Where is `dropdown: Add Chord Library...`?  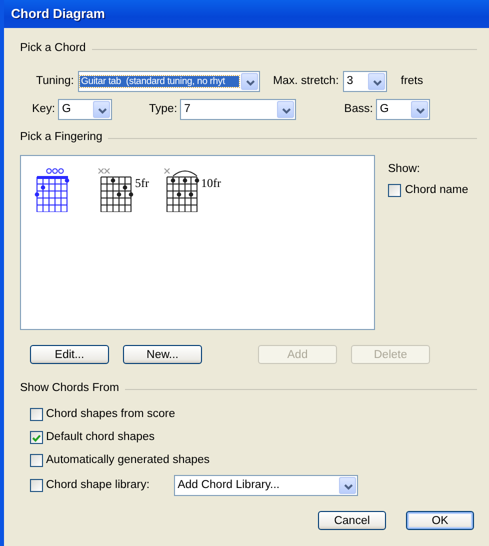 dropdown: Add Chord Library... is located at coordinates (266, 485).